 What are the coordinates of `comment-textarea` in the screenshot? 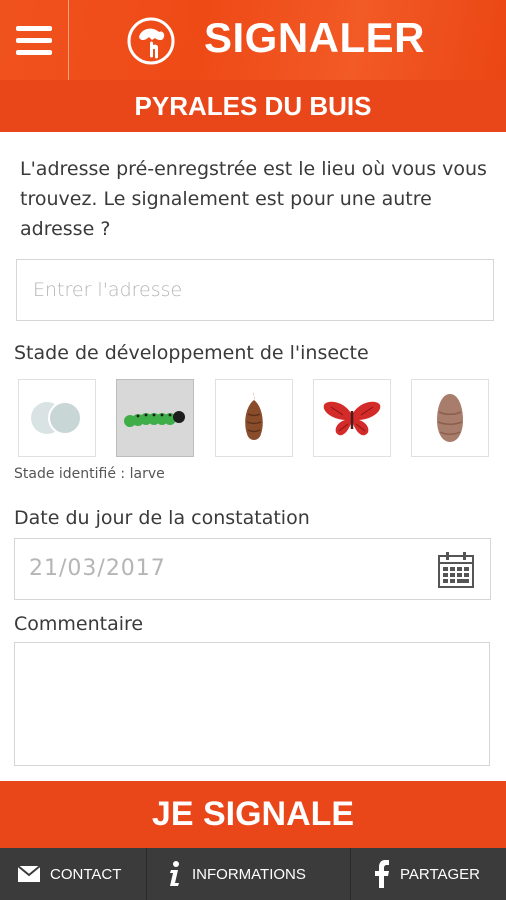 It's located at (252, 704).